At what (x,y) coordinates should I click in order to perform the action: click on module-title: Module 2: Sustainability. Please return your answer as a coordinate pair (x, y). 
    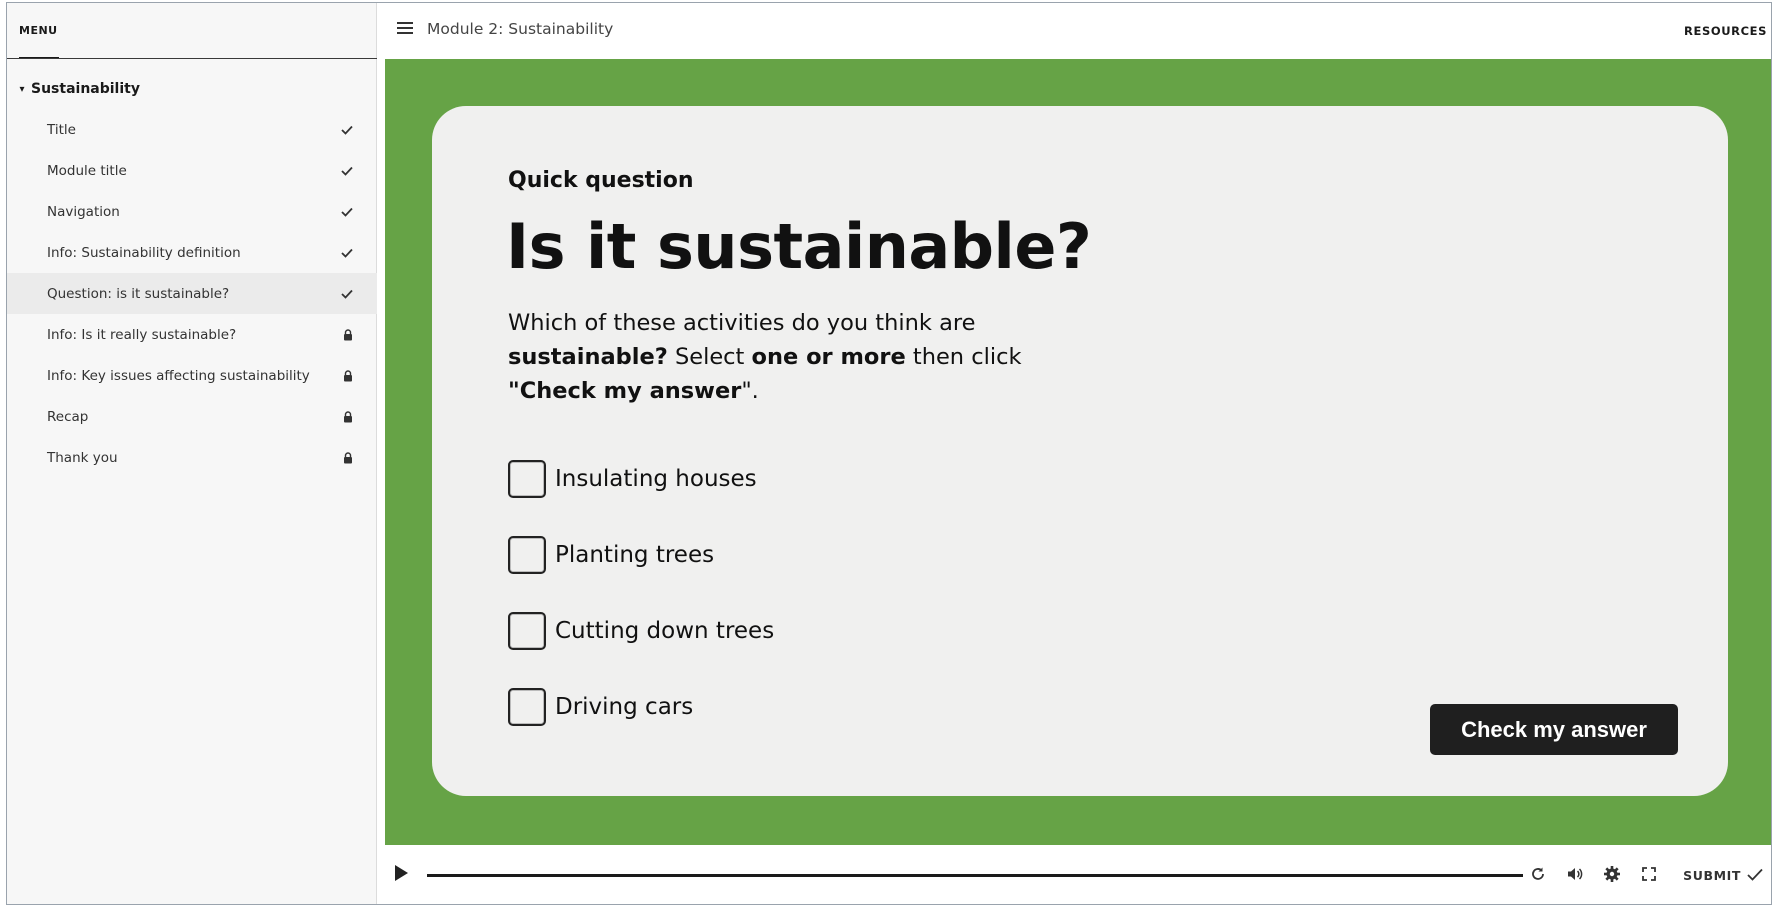
    Looking at the image, I should click on (520, 29).